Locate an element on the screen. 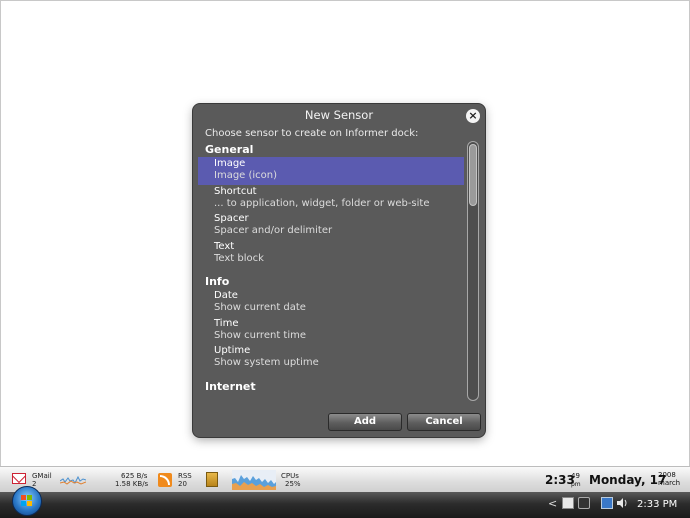 The image size is (690, 518). rss-label: RSS is located at coordinates (185, 476).